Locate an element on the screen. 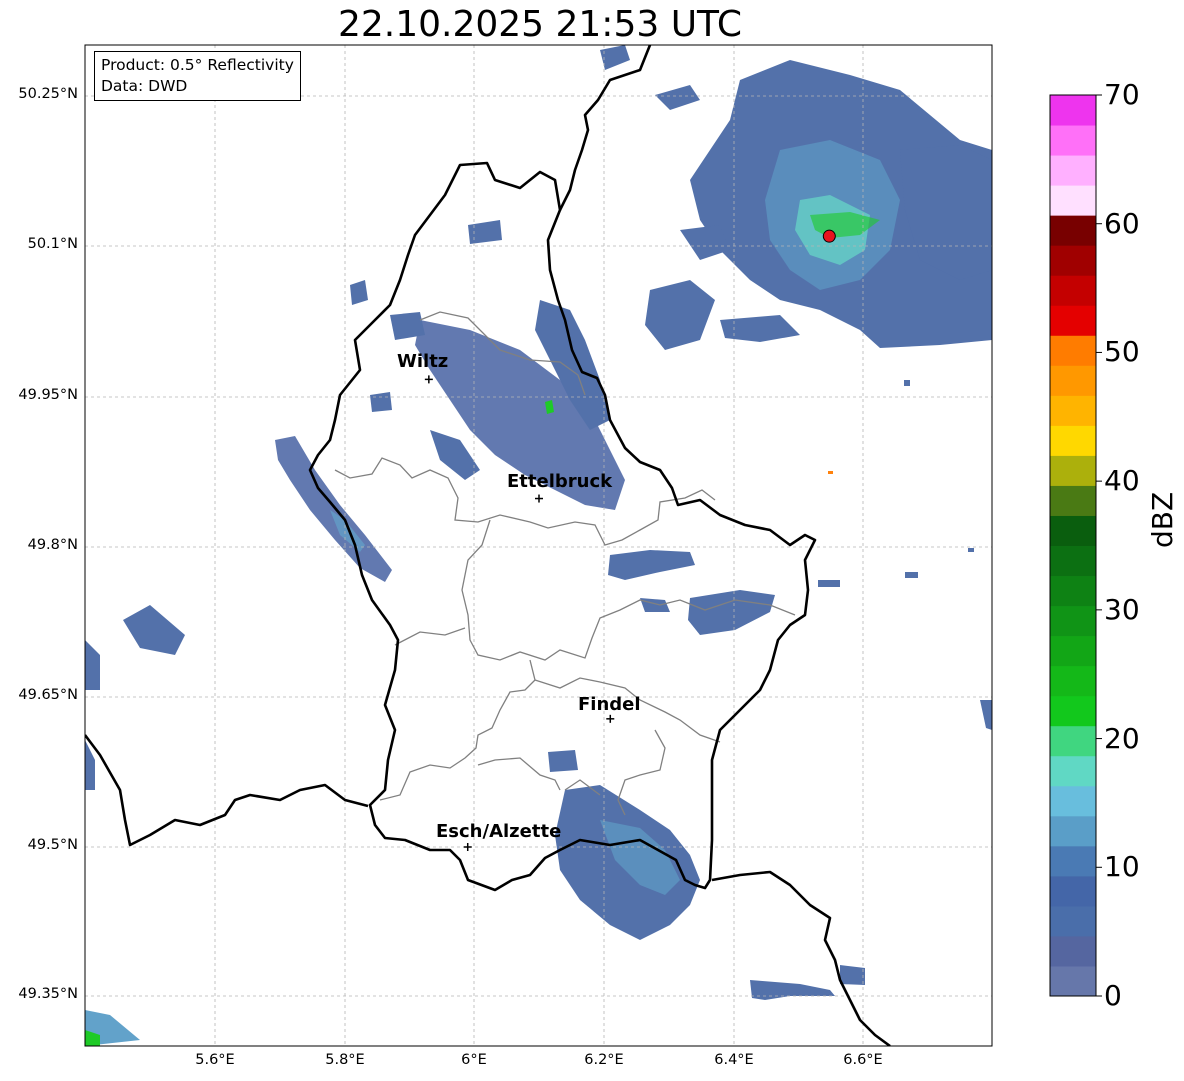 This screenshot has width=1184, height=1081. colorbar-tick-label: 20 is located at coordinates (1122, 738).